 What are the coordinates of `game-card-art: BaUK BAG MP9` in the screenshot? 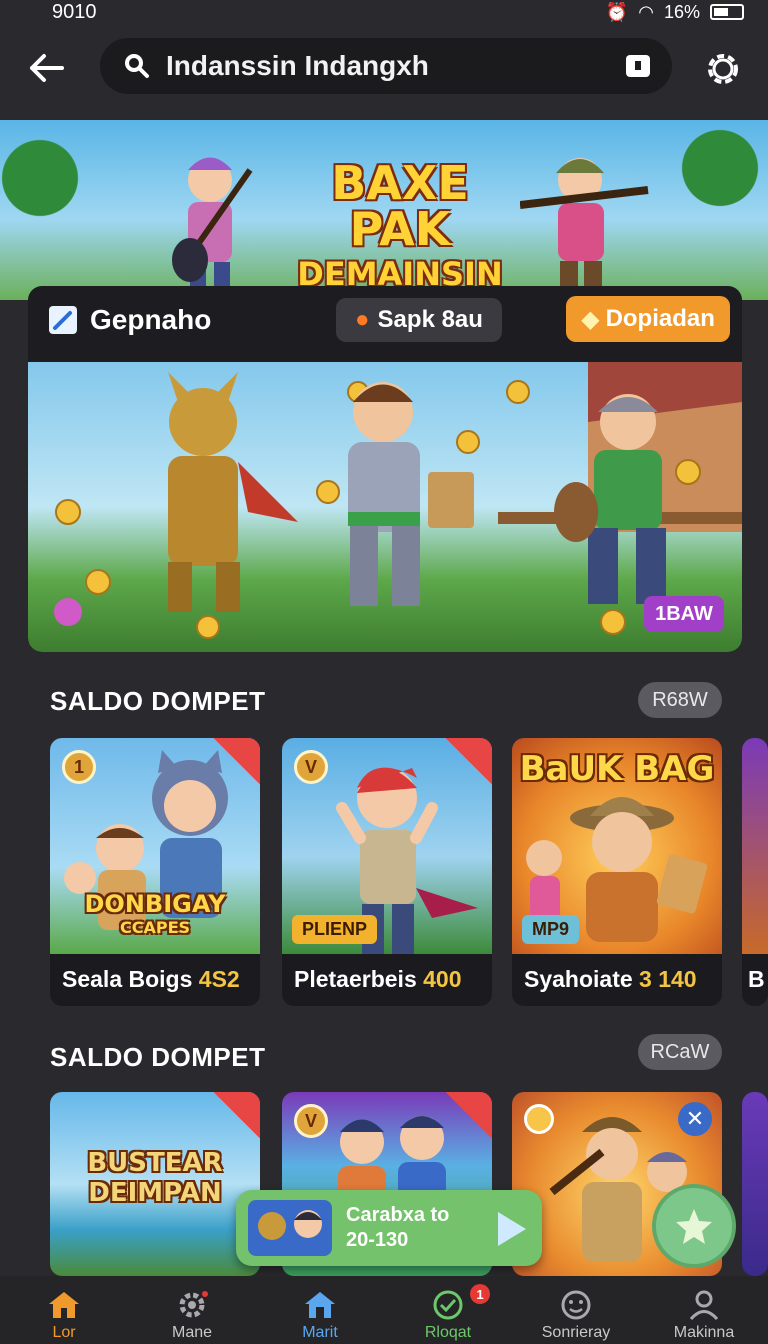 It's located at (617, 846).